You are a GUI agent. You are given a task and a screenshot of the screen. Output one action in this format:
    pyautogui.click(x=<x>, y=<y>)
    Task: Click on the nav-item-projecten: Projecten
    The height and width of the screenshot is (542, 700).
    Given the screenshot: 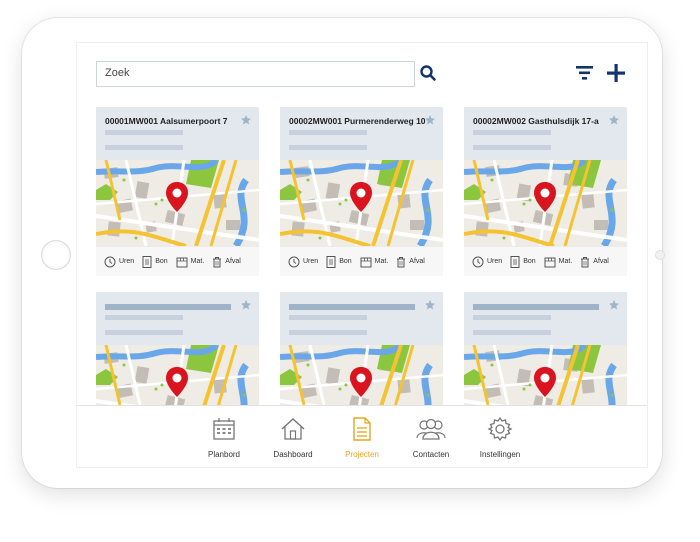 What is the action you would take?
    pyautogui.click(x=362, y=437)
    